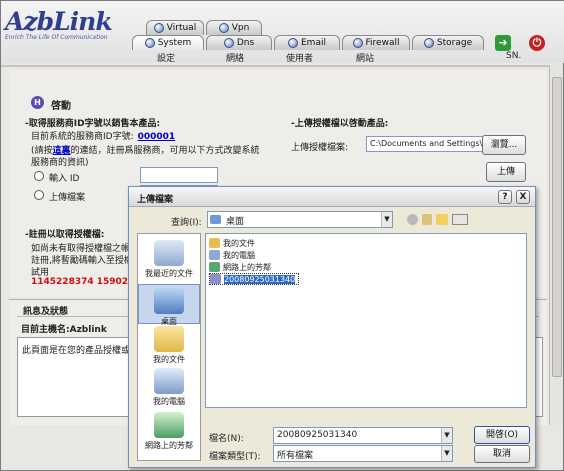 The image size is (564, 471). What do you see at coordinates (523, 197) in the screenshot?
I see `dialog-close-button: X` at bounding box center [523, 197].